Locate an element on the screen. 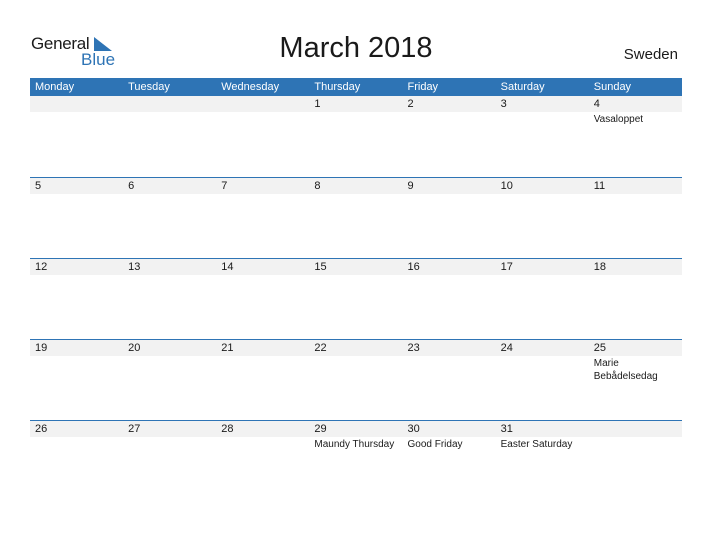 This screenshot has height=550, width=712. day-number: 17 is located at coordinates (506, 267).